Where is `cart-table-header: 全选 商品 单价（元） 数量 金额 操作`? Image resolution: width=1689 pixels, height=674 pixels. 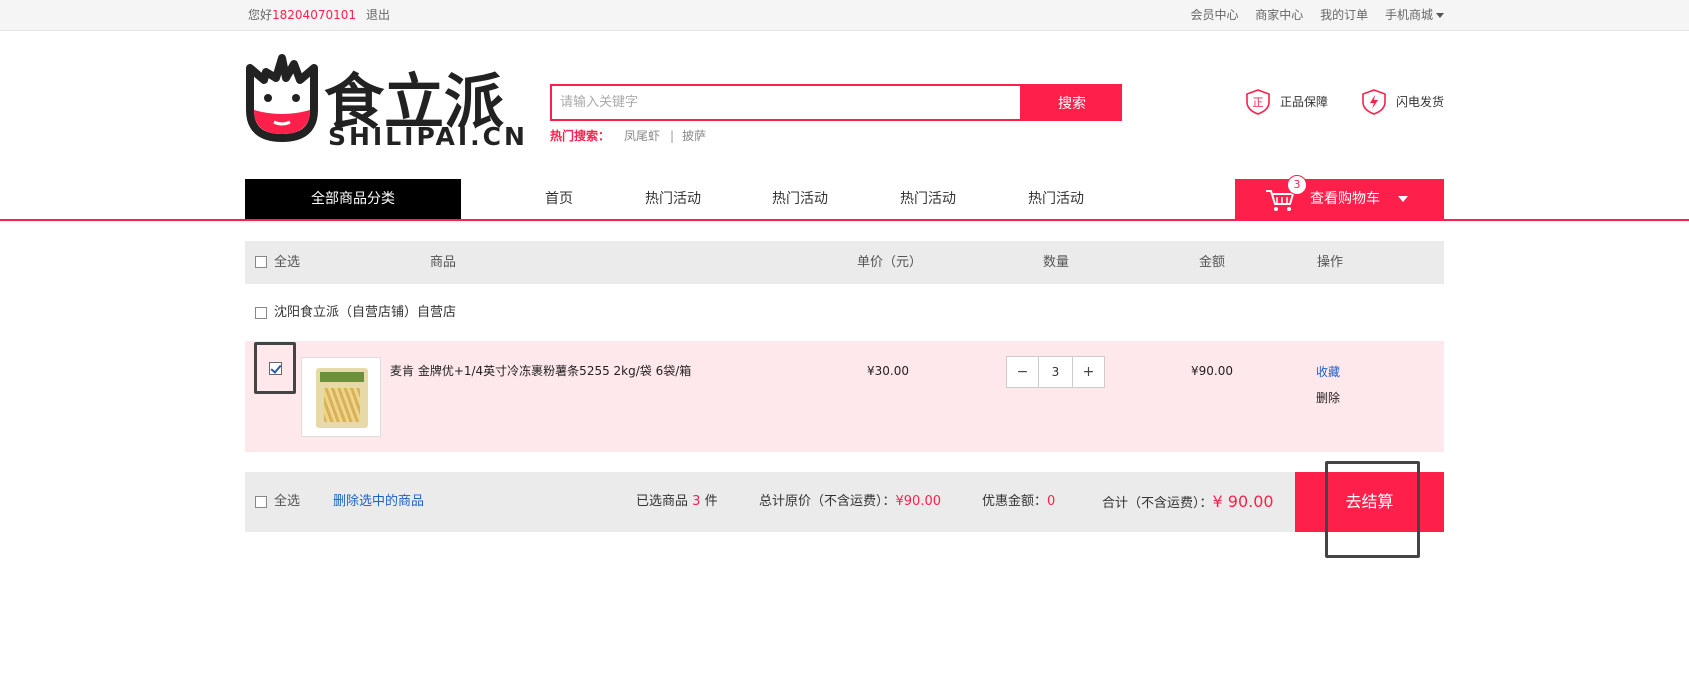
cart-table-header: 全选 商品 单价（元） 数量 金额 操作 is located at coordinates (844, 262).